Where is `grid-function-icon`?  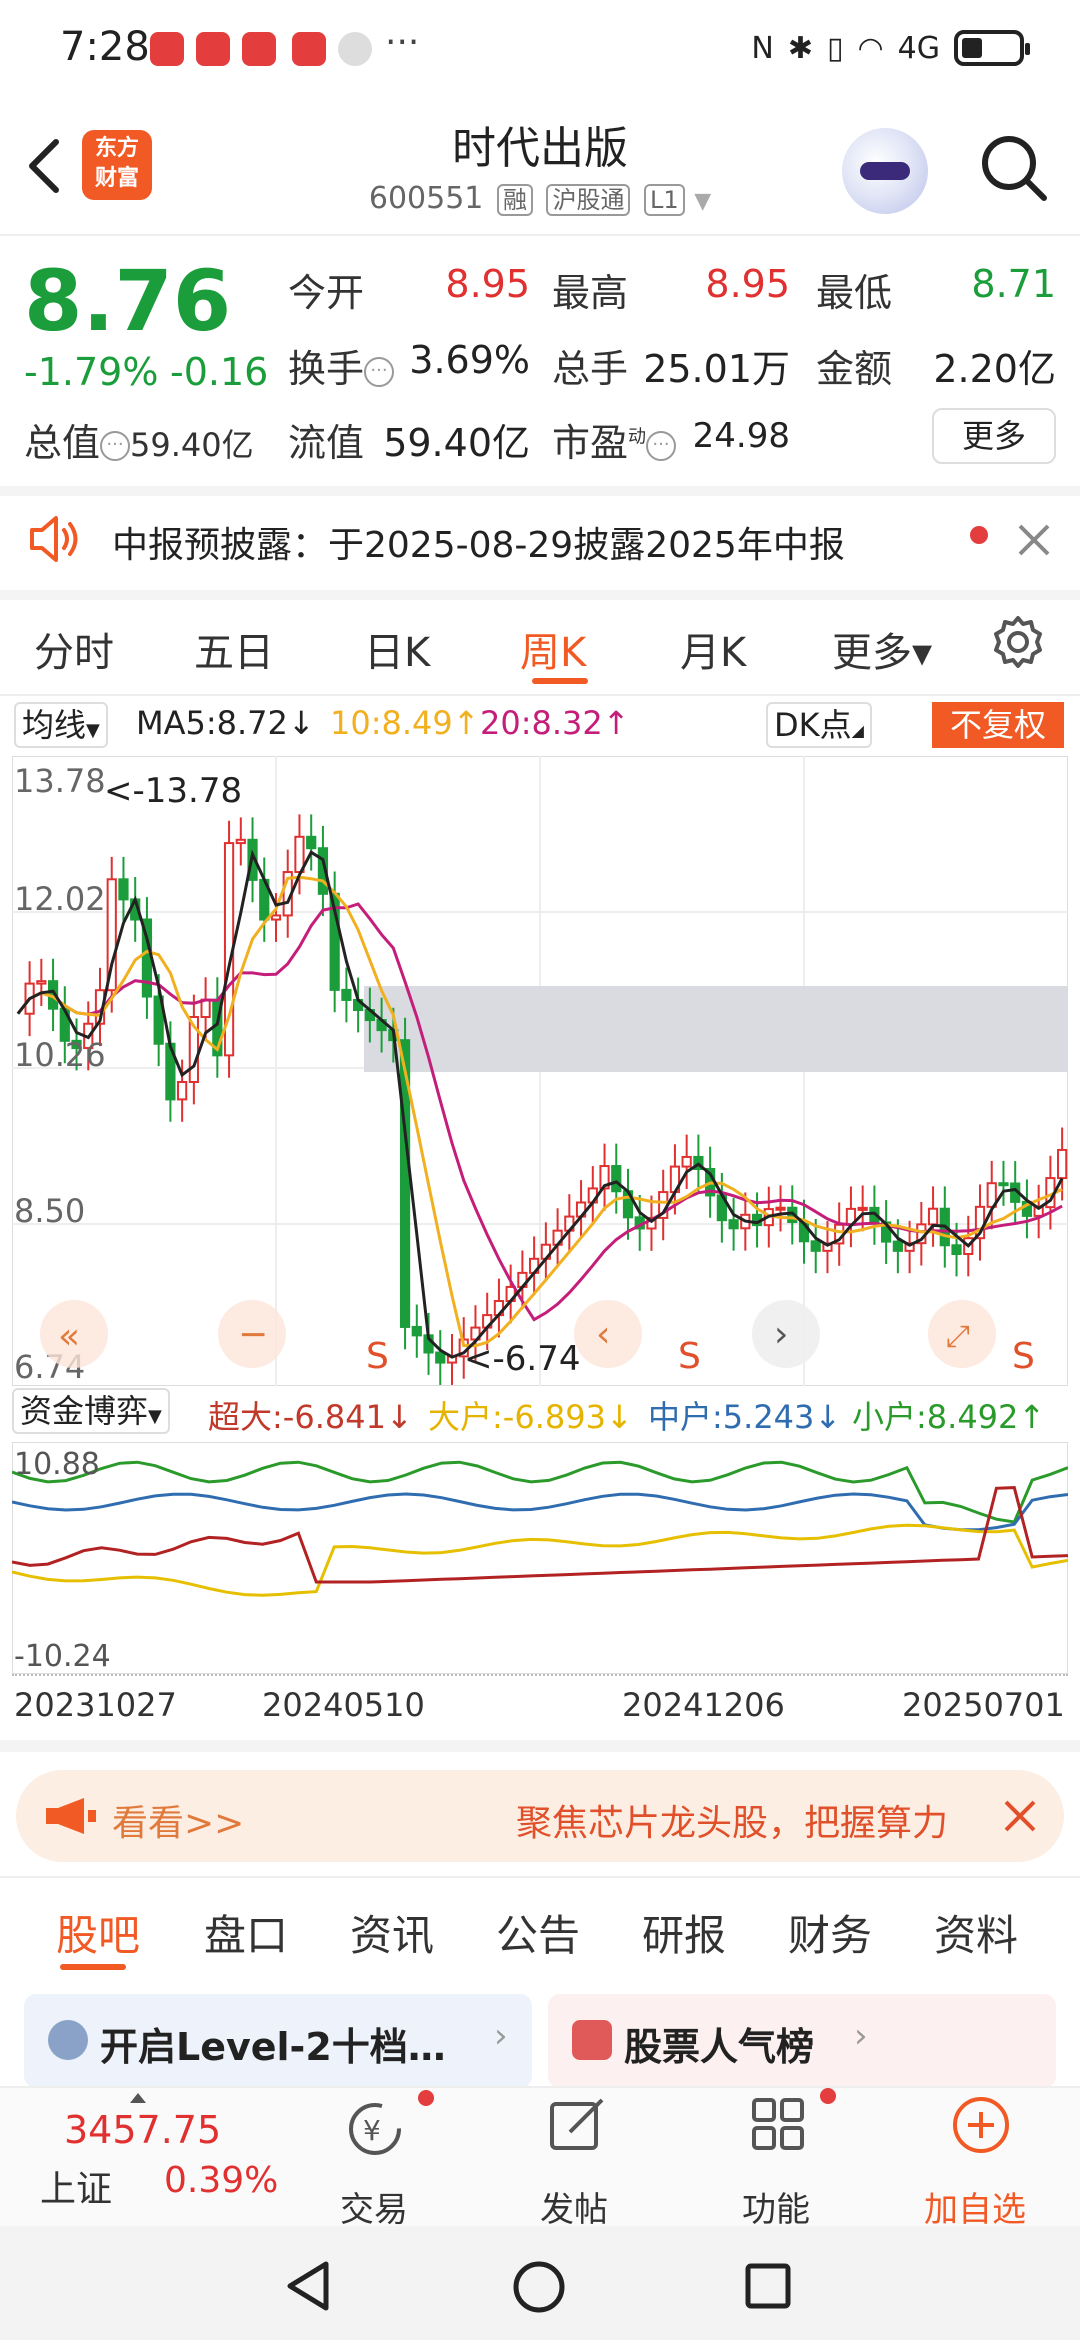 grid-function-icon is located at coordinates (778, 2124).